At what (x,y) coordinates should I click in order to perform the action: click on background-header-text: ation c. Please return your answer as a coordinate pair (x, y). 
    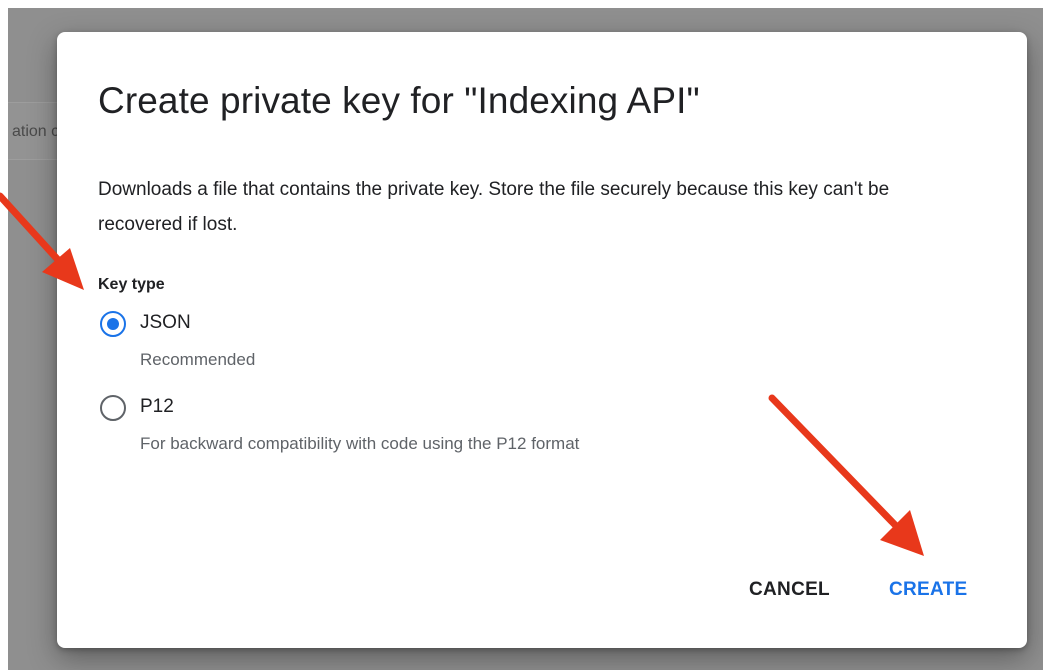
    Looking at the image, I should click on (36, 131).